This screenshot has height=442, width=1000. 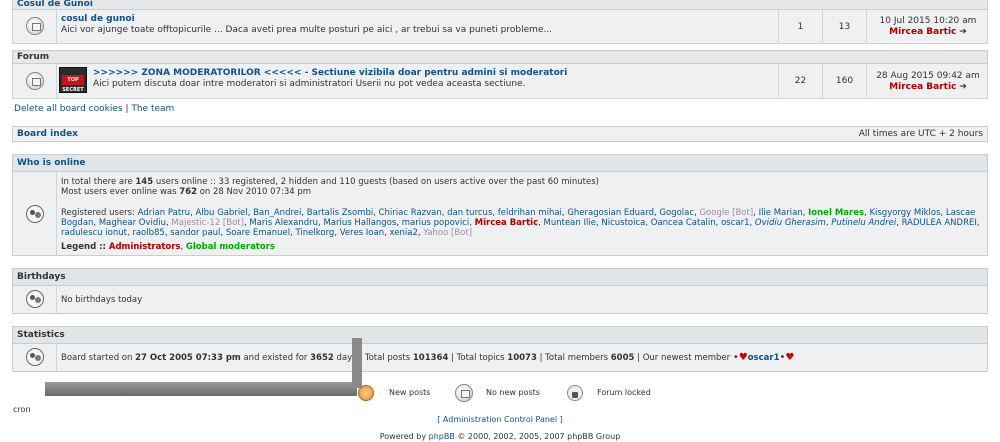 I want to click on last-post-date: 28 Aug 2015 09:42 am, so click(x=928, y=76).